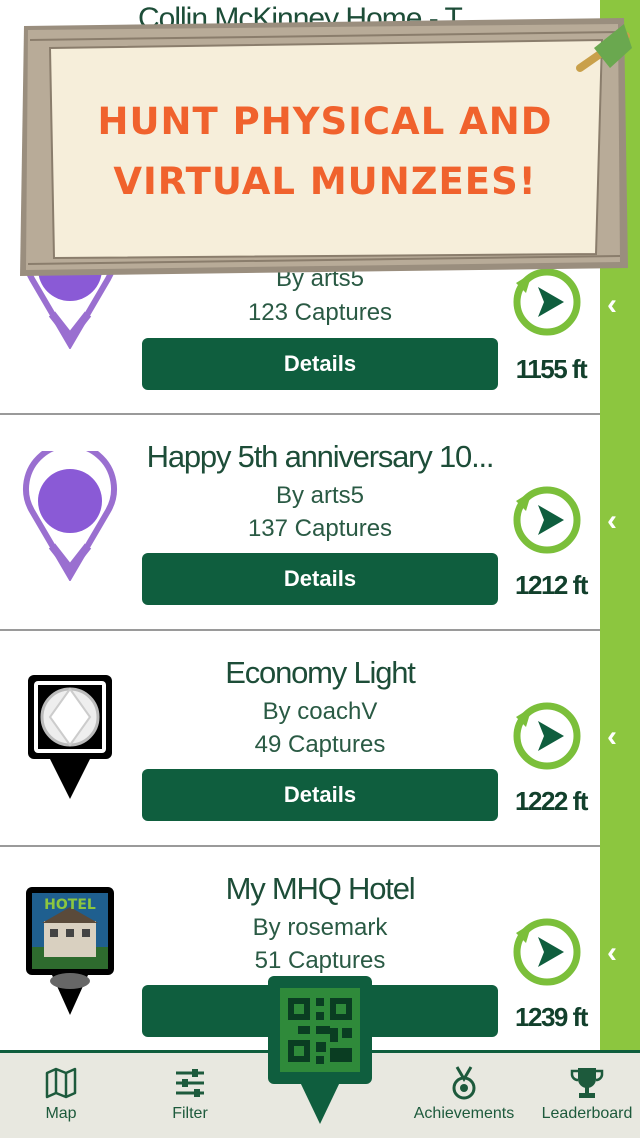  Describe the element at coordinates (587, 1113) in the screenshot. I see `tab-leaderboard-label: Leaderboard` at that location.